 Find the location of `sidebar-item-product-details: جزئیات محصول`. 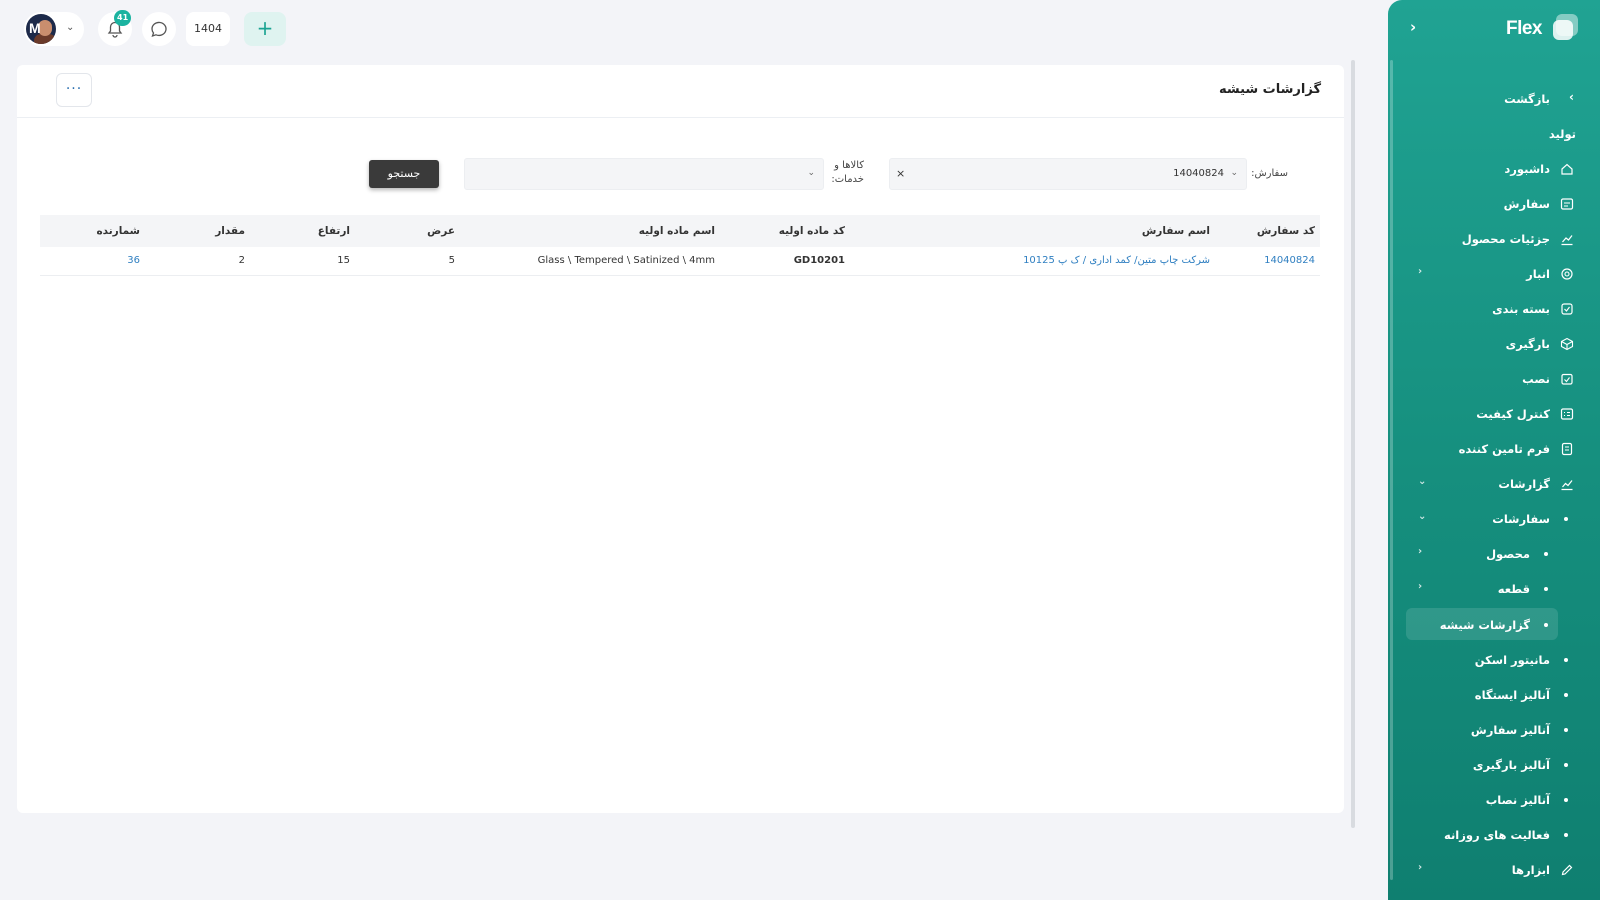

sidebar-item-product-details: جزئیات محصول is located at coordinates (1494, 239).